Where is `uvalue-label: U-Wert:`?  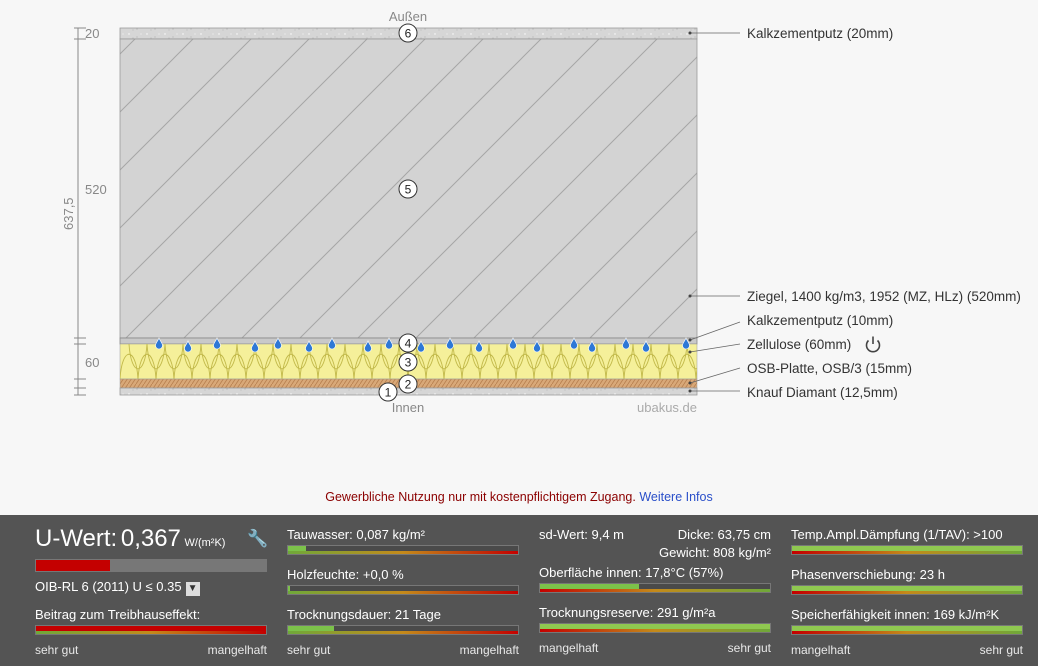
uvalue-label: U-Wert: is located at coordinates (76, 538).